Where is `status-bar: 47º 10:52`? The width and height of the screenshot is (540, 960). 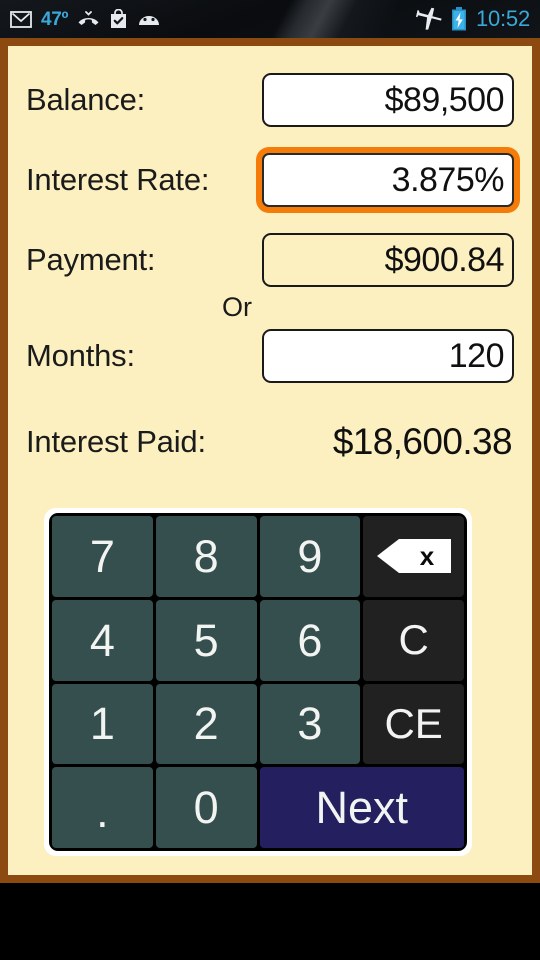 status-bar: 47º 10:52 is located at coordinates (270, 19).